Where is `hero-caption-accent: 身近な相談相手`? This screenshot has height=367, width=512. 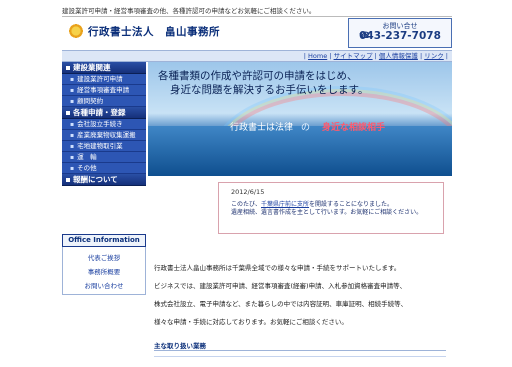 hero-caption-accent: 身近な相談相手 is located at coordinates (354, 128).